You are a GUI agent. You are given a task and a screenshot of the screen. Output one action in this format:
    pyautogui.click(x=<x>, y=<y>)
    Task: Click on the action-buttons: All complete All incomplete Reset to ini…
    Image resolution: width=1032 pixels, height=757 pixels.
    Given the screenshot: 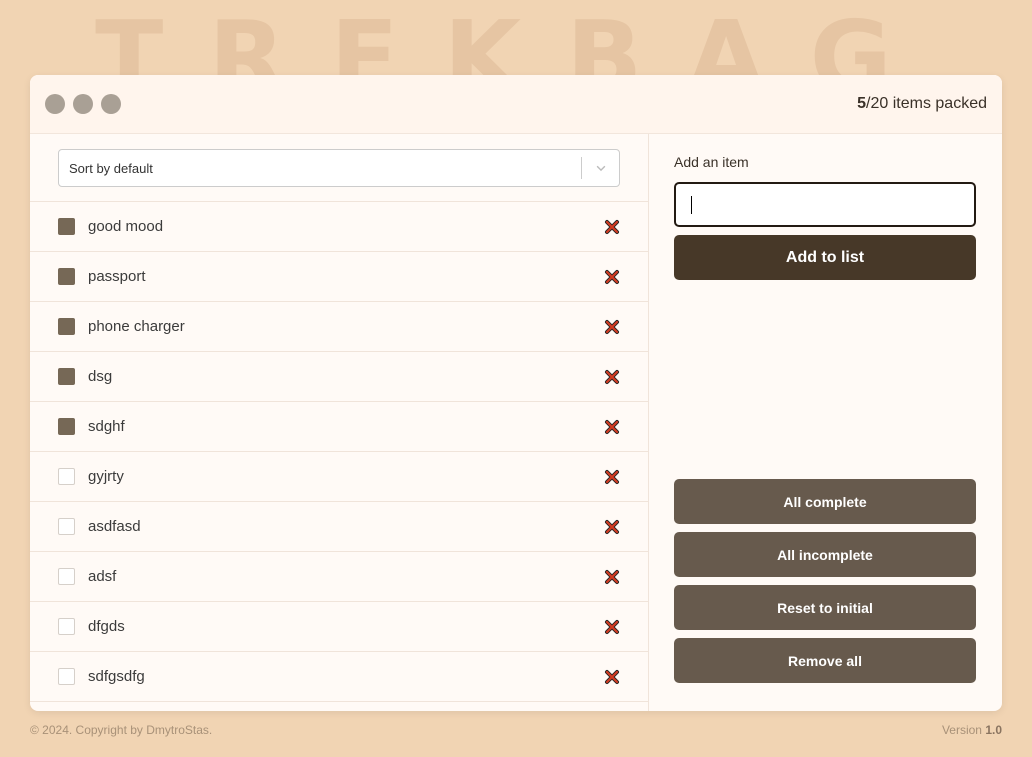 What is the action you would take?
    pyautogui.click(x=825, y=581)
    